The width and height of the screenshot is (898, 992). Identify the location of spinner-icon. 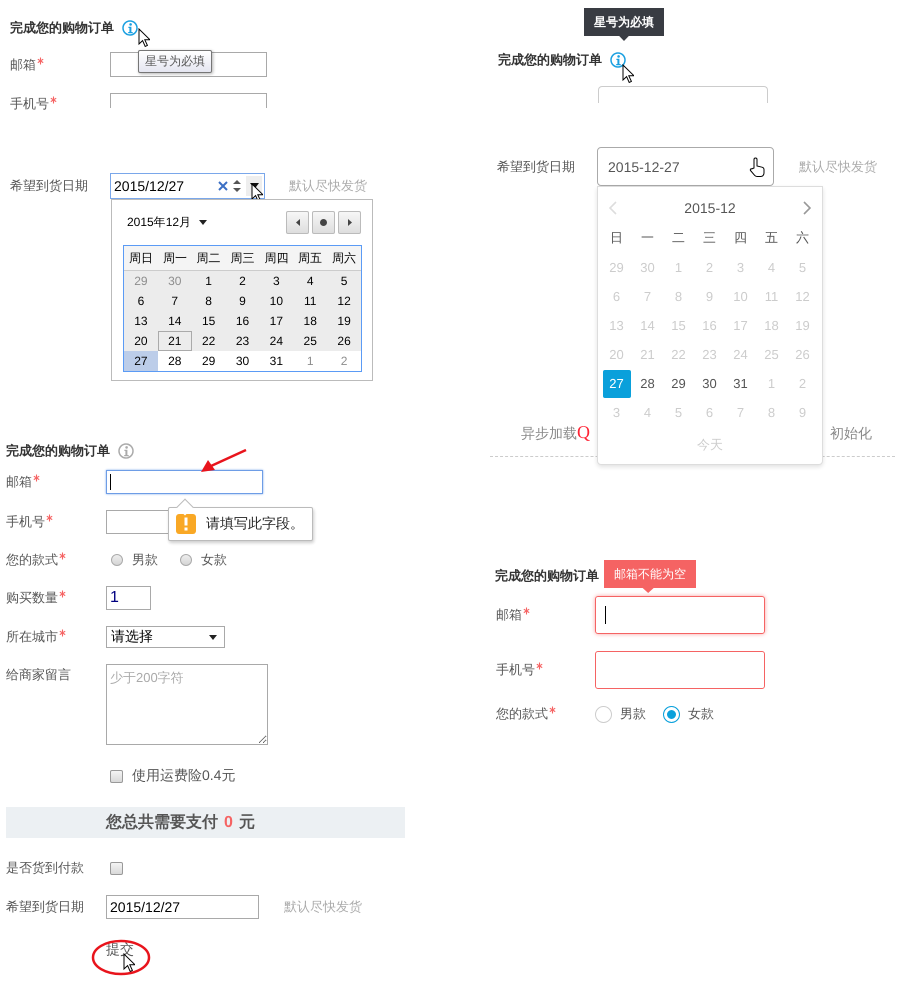
(237, 186).